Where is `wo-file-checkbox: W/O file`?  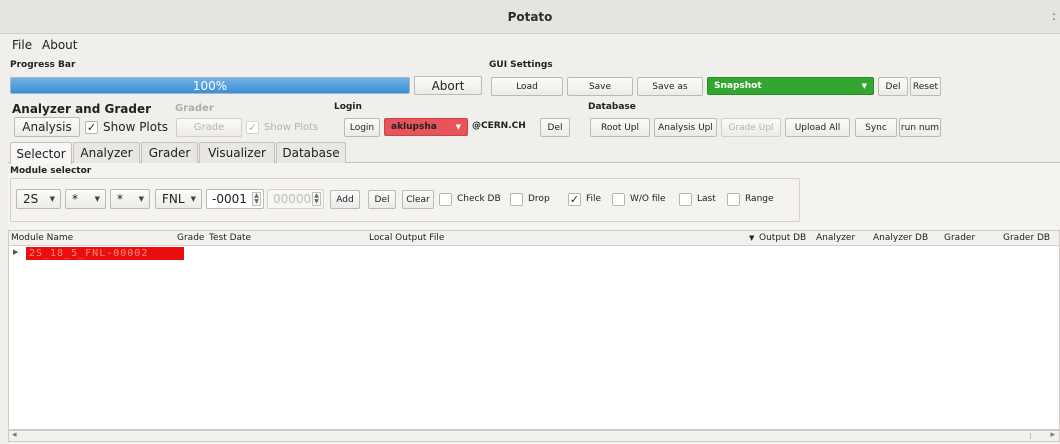 wo-file-checkbox: W/O file is located at coordinates (639, 199).